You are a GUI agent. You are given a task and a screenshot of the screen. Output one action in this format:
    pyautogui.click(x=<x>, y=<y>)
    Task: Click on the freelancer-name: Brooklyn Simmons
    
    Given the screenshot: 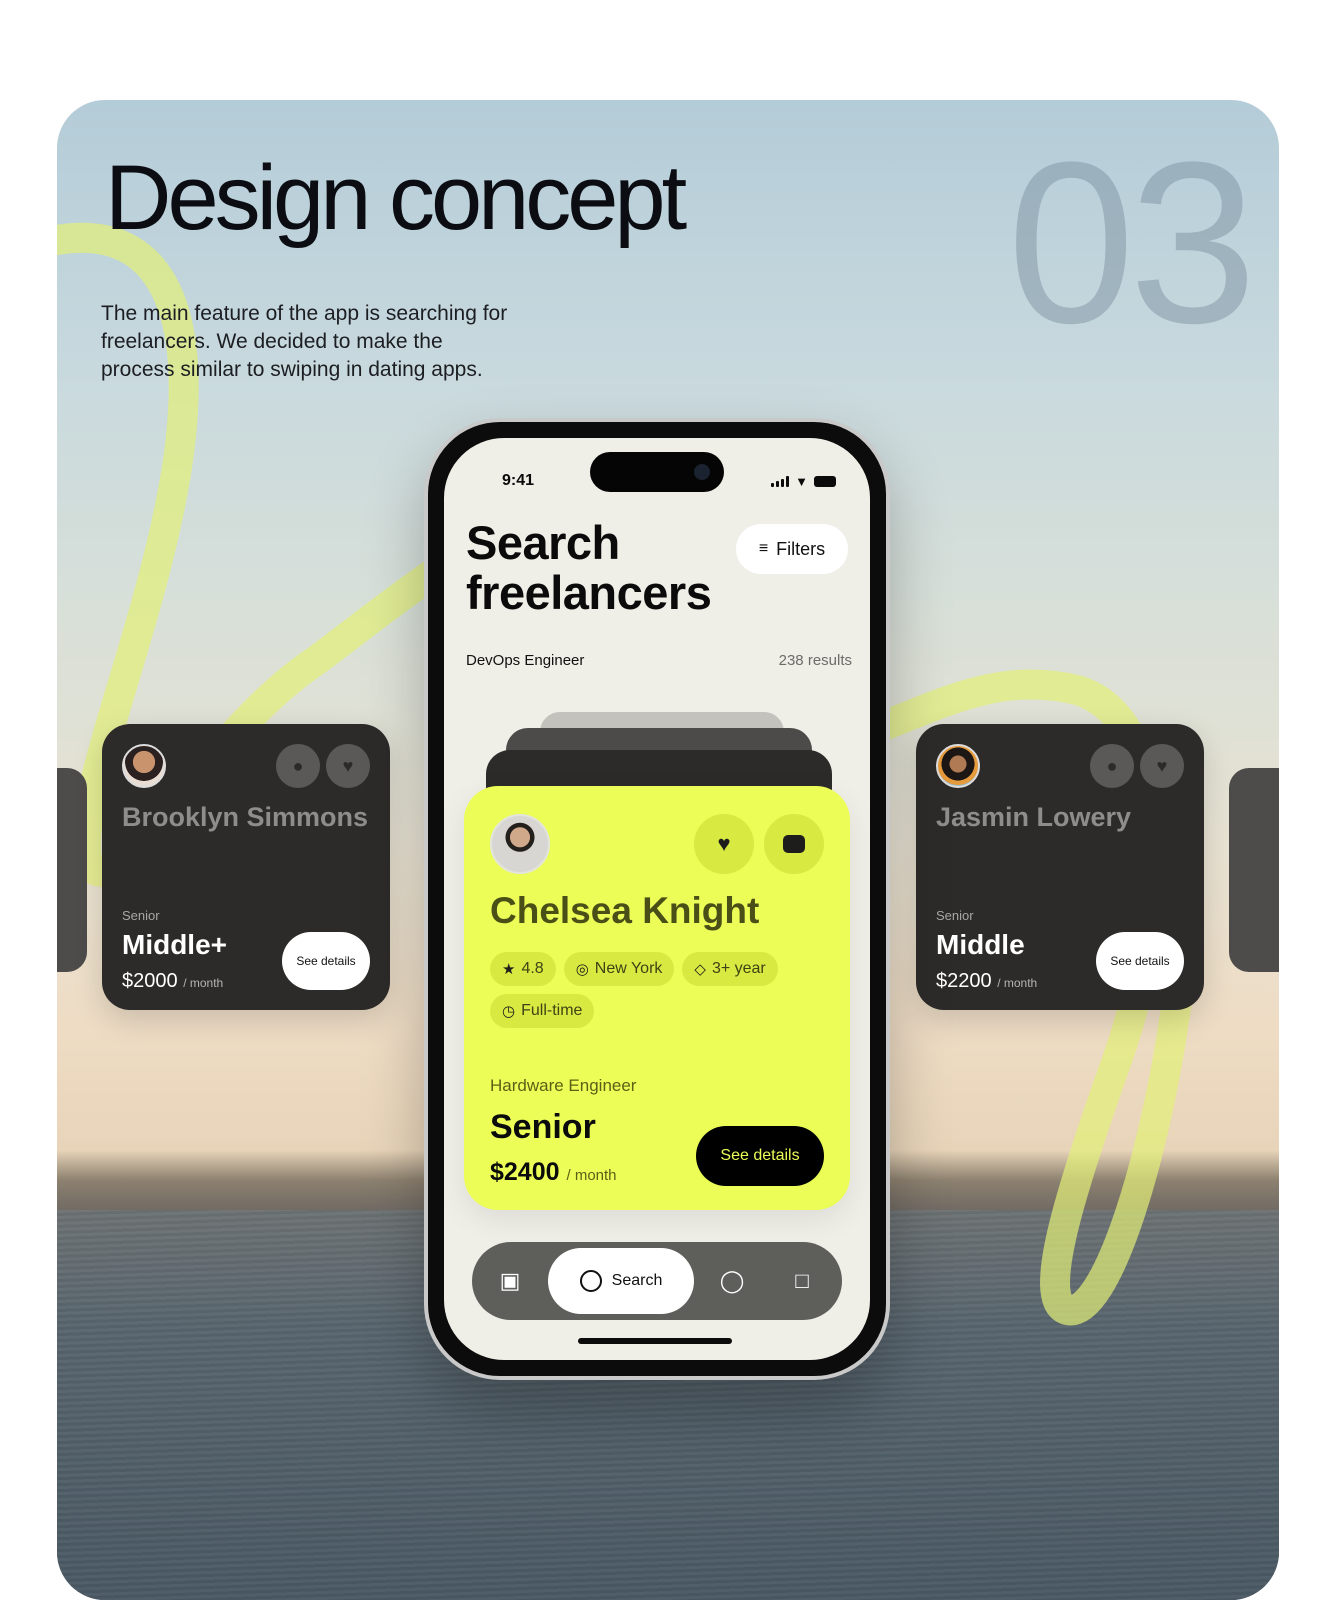 What is the action you would take?
    pyautogui.click(x=245, y=817)
    